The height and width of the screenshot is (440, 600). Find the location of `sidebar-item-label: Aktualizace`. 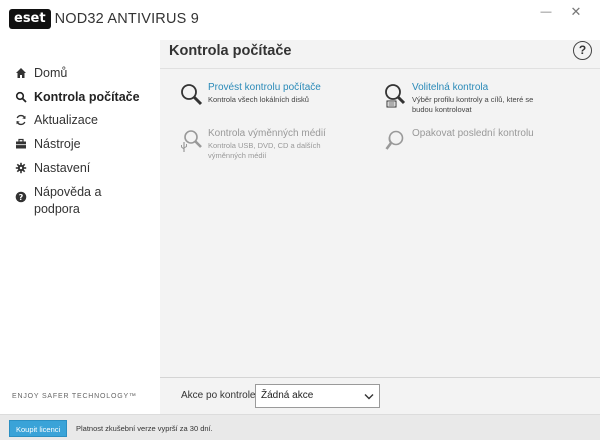

sidebar-item-label: Aktualizace is located at coordinates (66, 120).